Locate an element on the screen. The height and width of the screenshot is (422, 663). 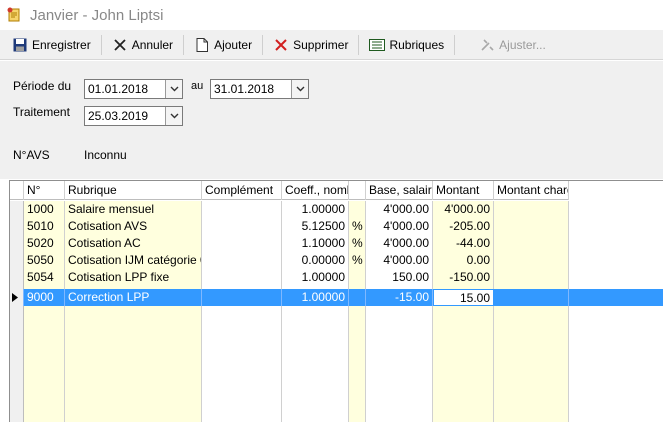
cell-no: 5020 is located at coordinates (44, 243).